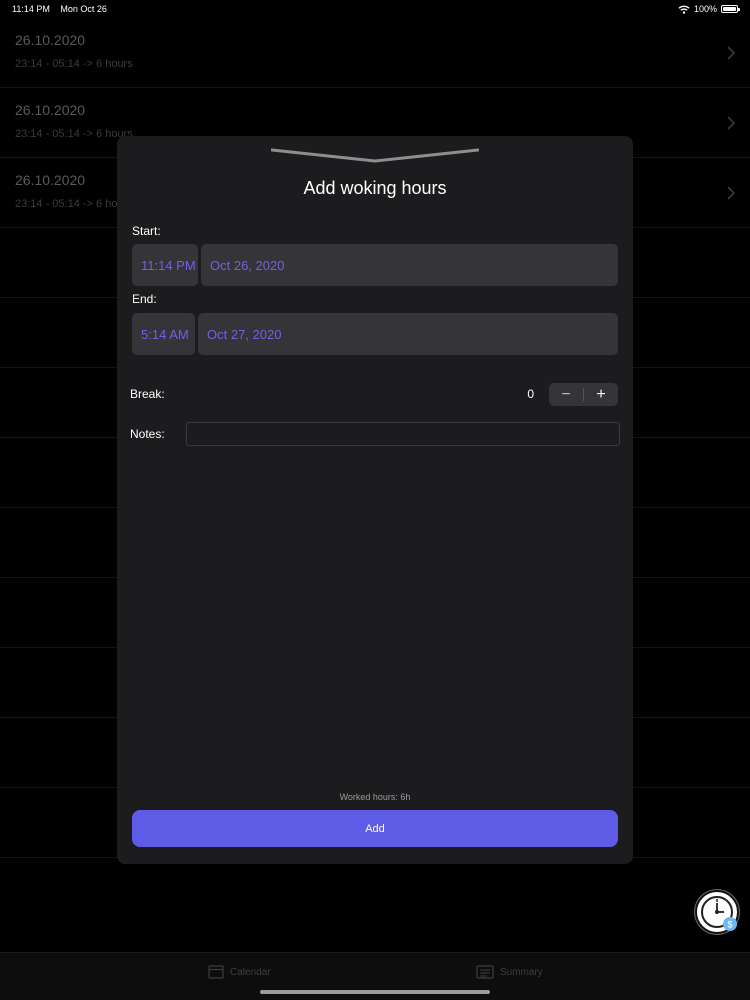 The width and height of the screenshot is (750, 1000). What do you see at coordinates (705, 9) in the screenshot?
I see `battery-percent: 100%` at bounding box center [705, 9].